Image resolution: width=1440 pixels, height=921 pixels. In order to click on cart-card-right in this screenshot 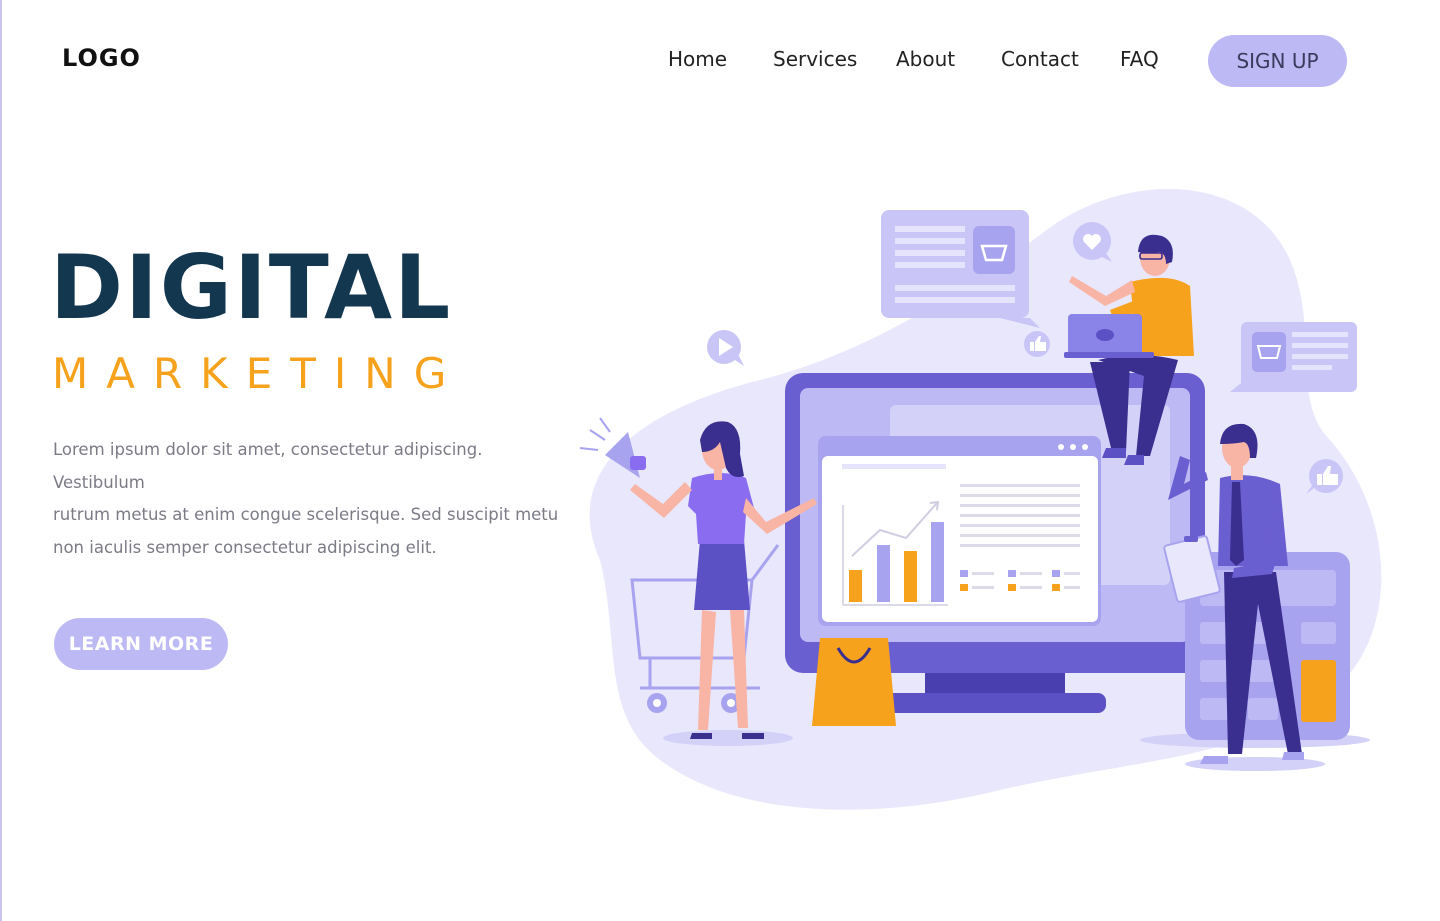, I will do `click(1293, 357)`.